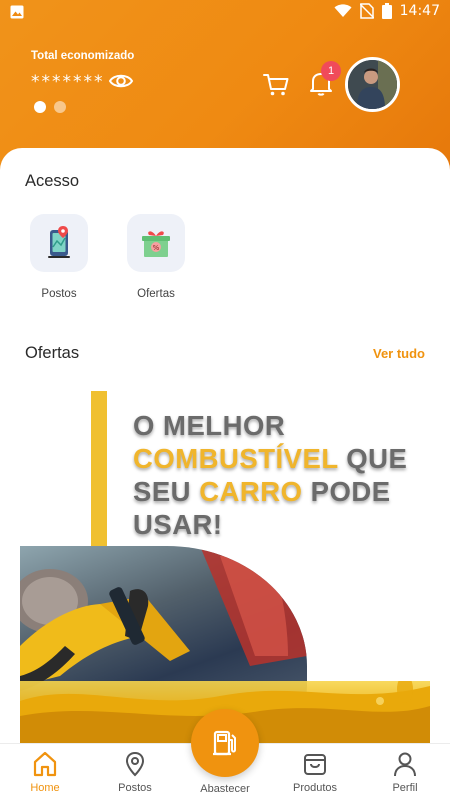 This screenshot has height=800, width=450. I want to click on banner-line-3: SEU CARRO PODE, so click(278, 491).